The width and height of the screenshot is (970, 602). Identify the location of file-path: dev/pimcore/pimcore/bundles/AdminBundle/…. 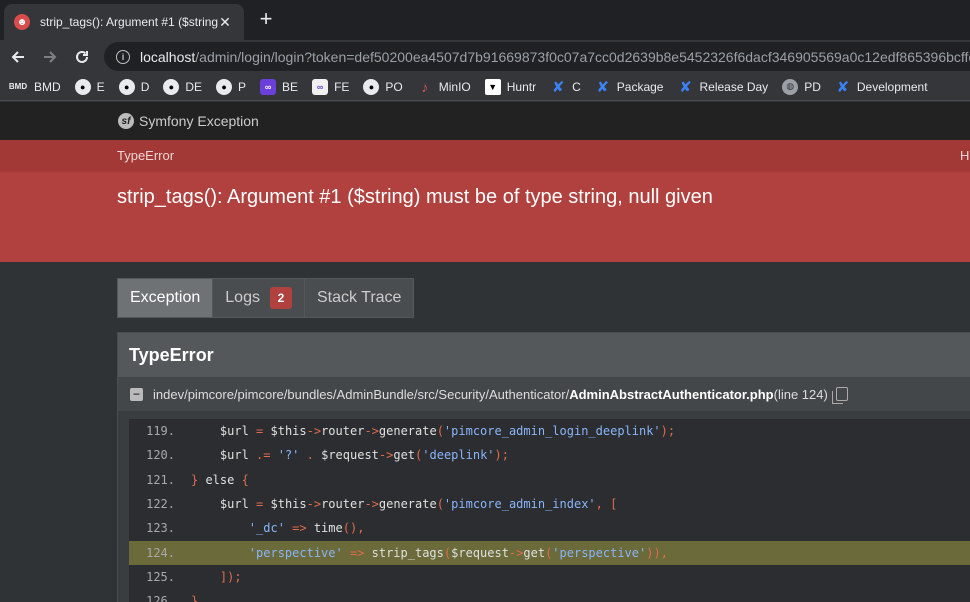
(366, 394).